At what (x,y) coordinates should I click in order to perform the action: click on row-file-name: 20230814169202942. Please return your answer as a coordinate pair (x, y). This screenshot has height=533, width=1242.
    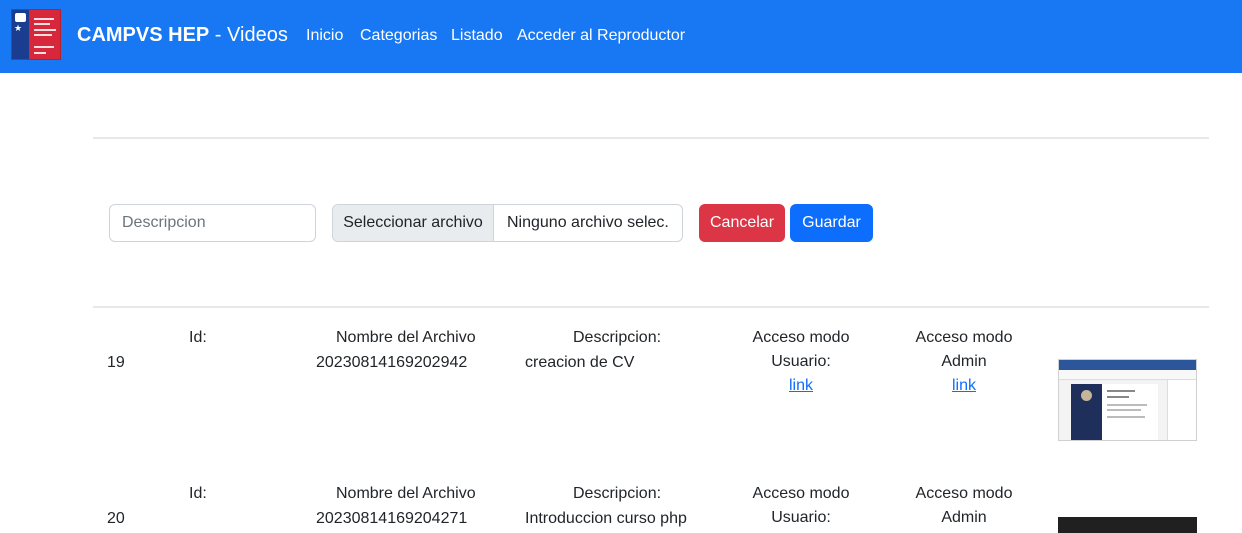
    Looking at the image, I should click on (392, 362).